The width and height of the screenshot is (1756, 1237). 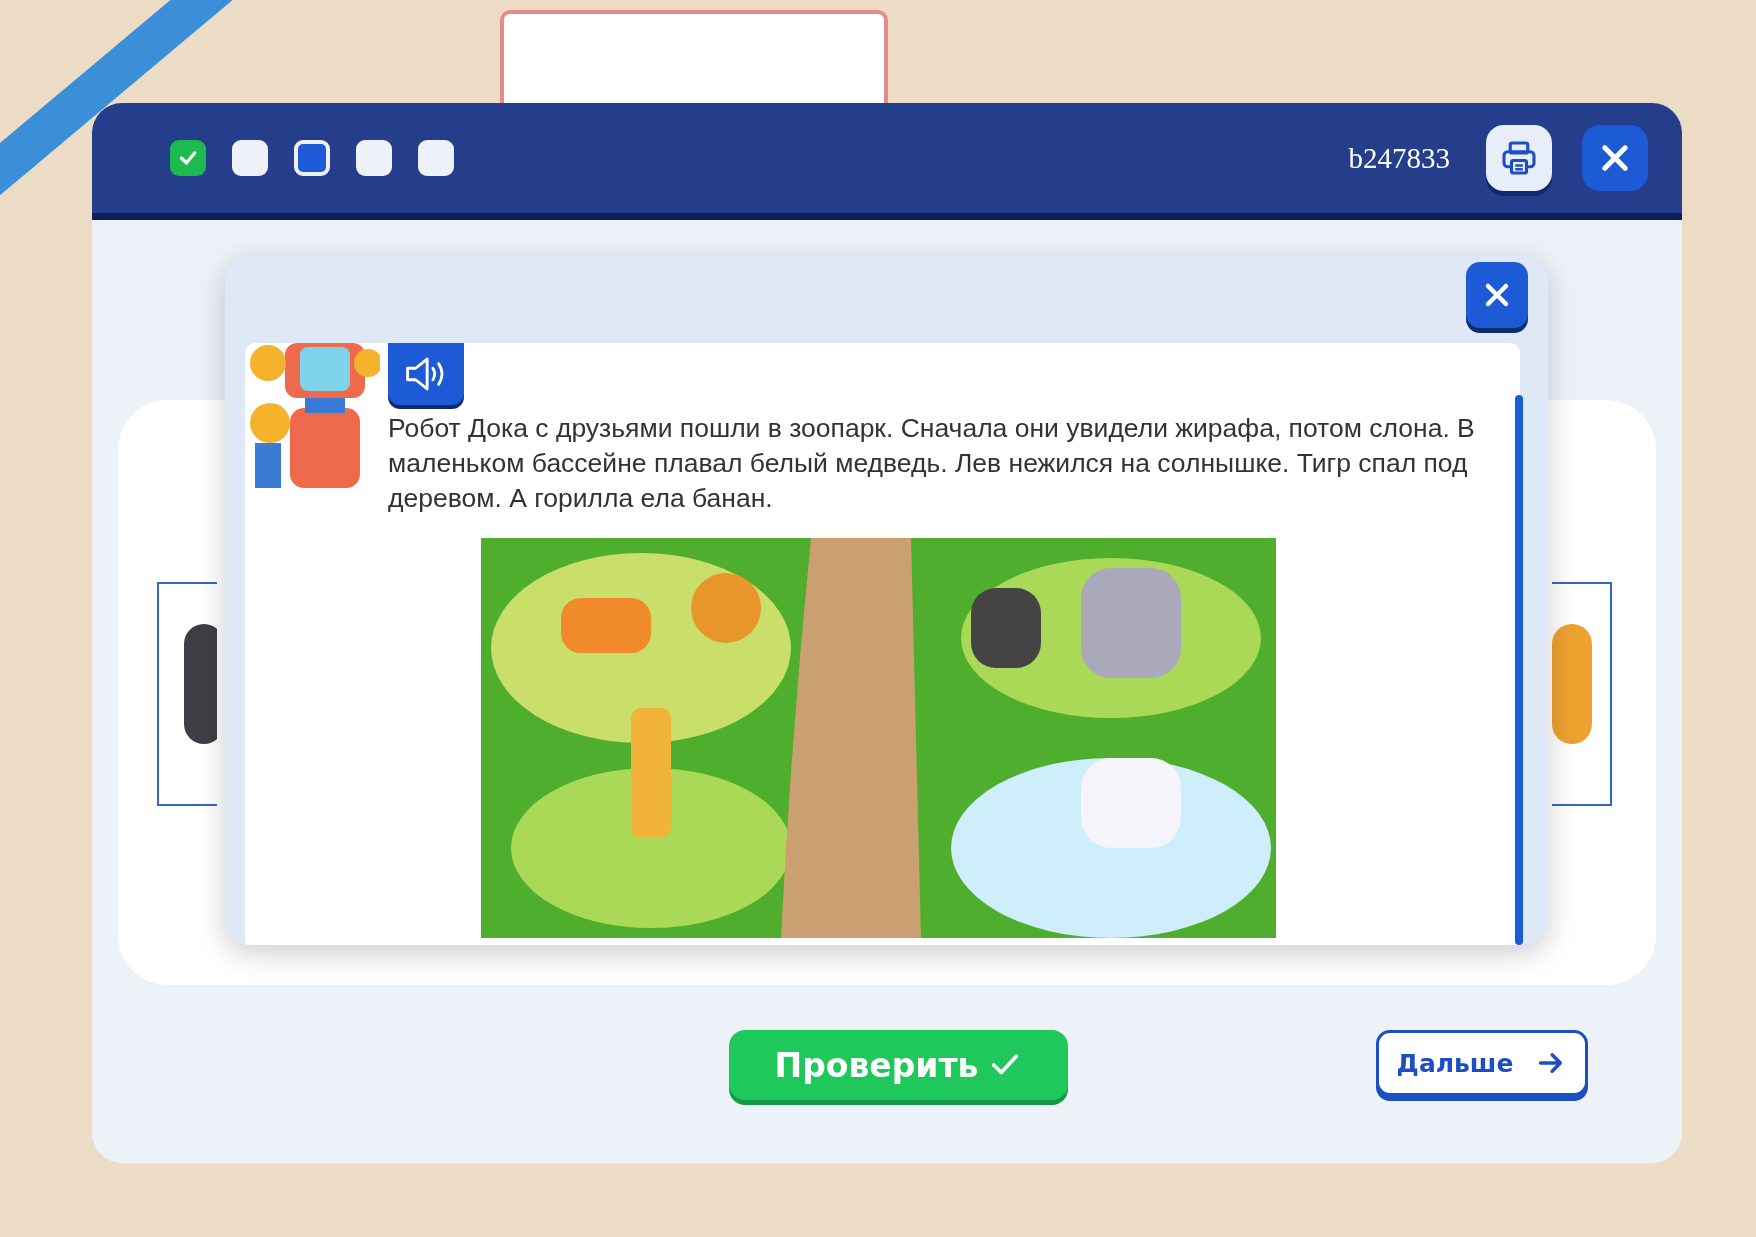 What do you see at coordinates (1399, 158) in the screenshot?
I see `task-id: b247833` at bounding box center [1399, 158].